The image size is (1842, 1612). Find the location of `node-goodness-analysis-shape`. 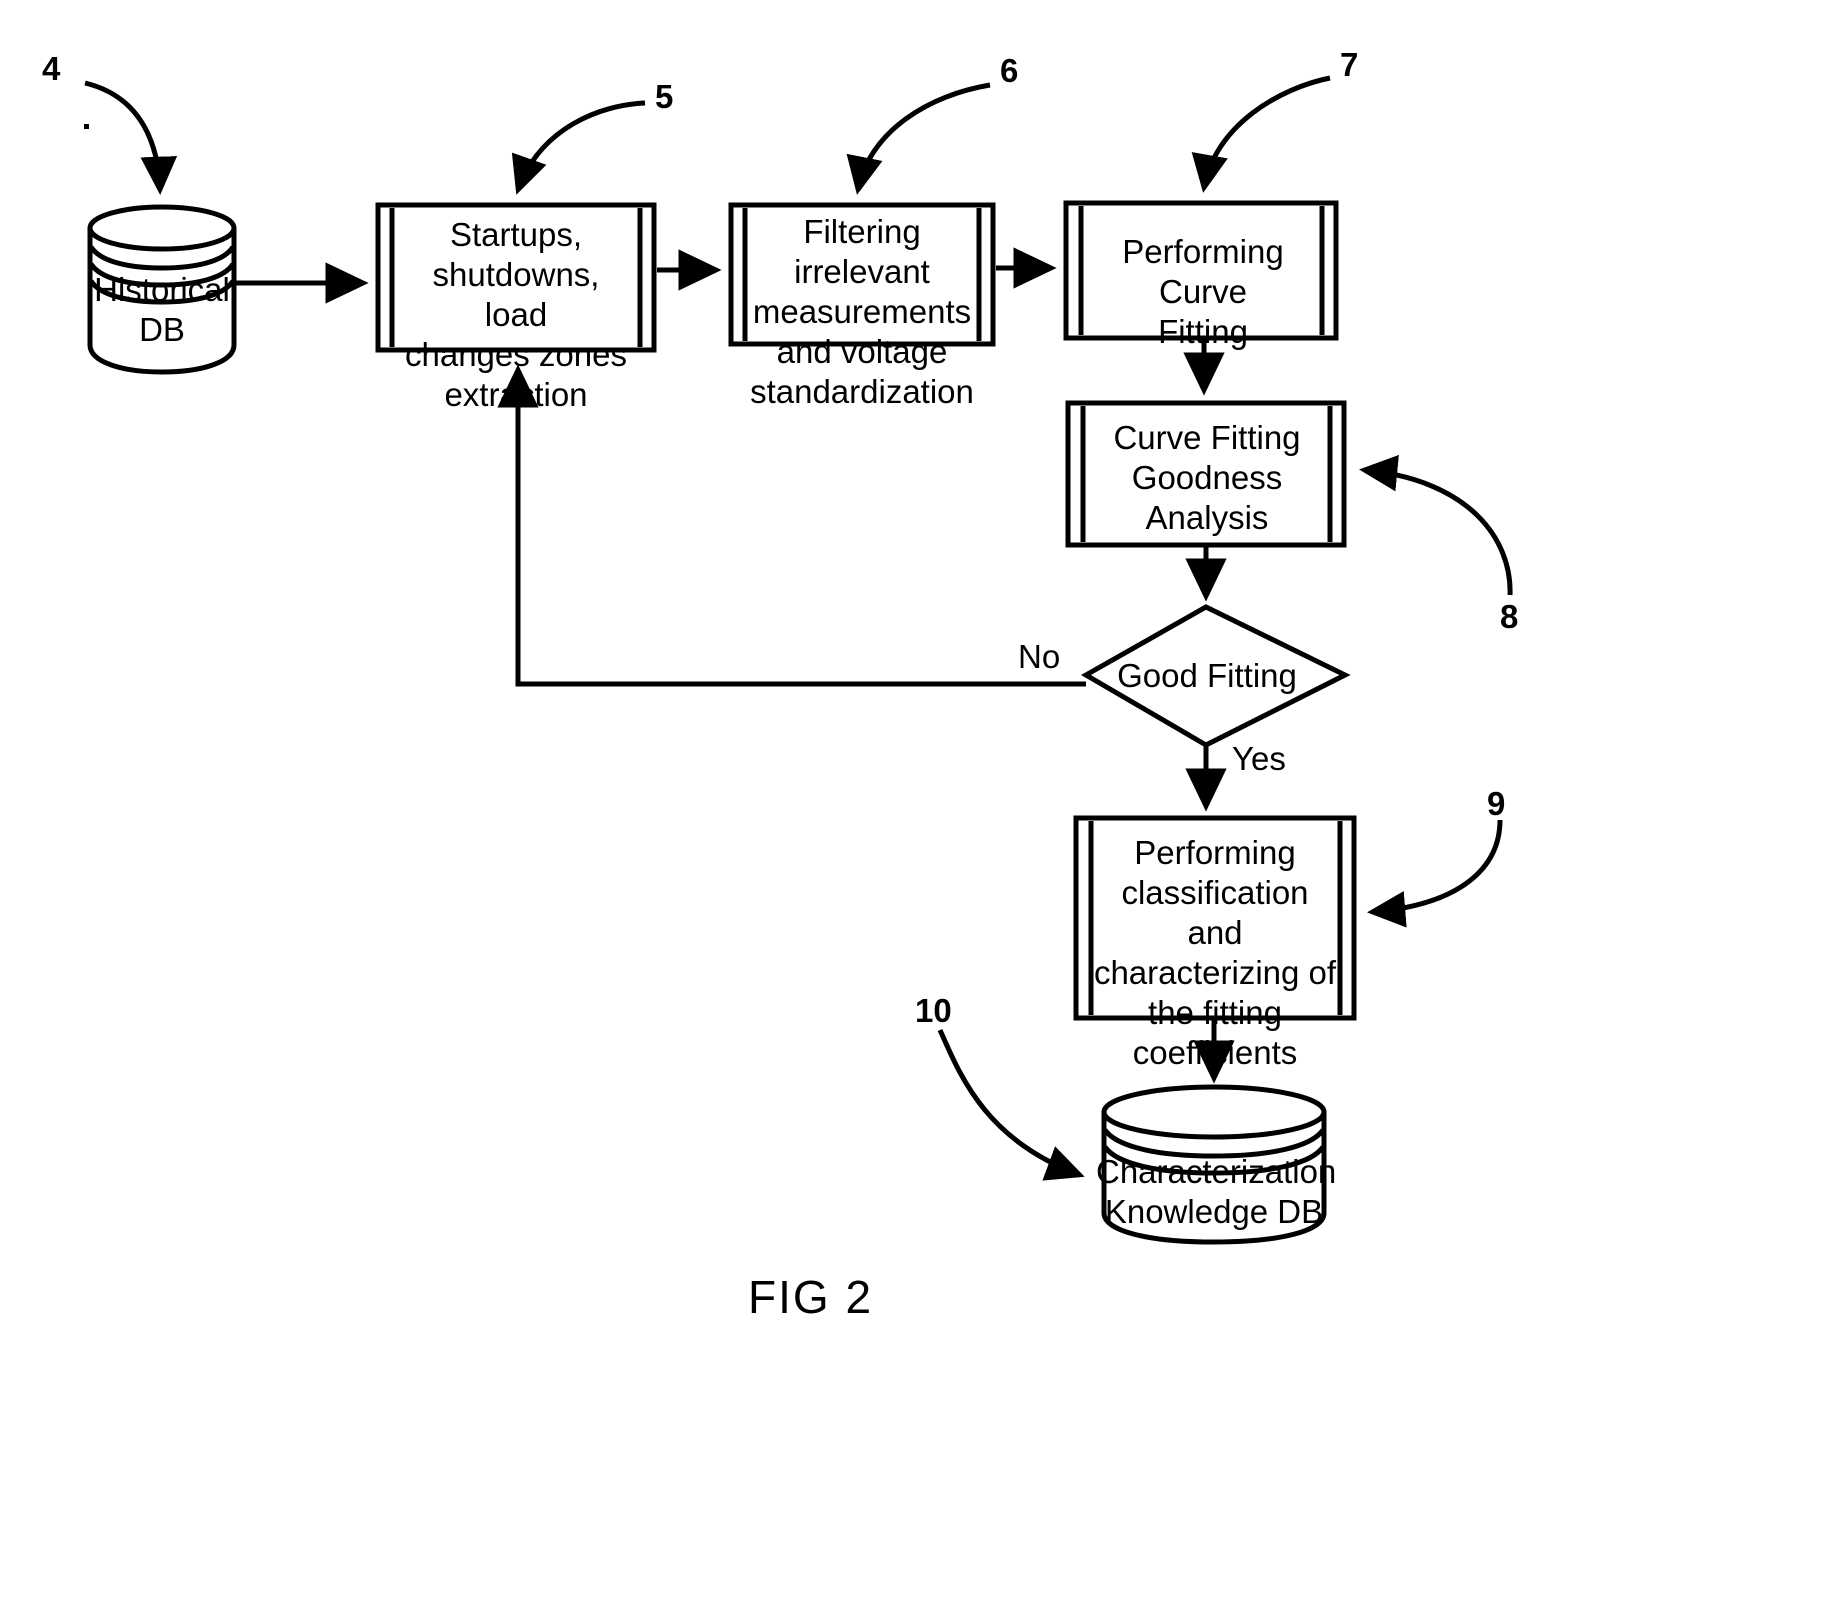

node-goodness-analysis-shape is located at coordinates (1206, 474).